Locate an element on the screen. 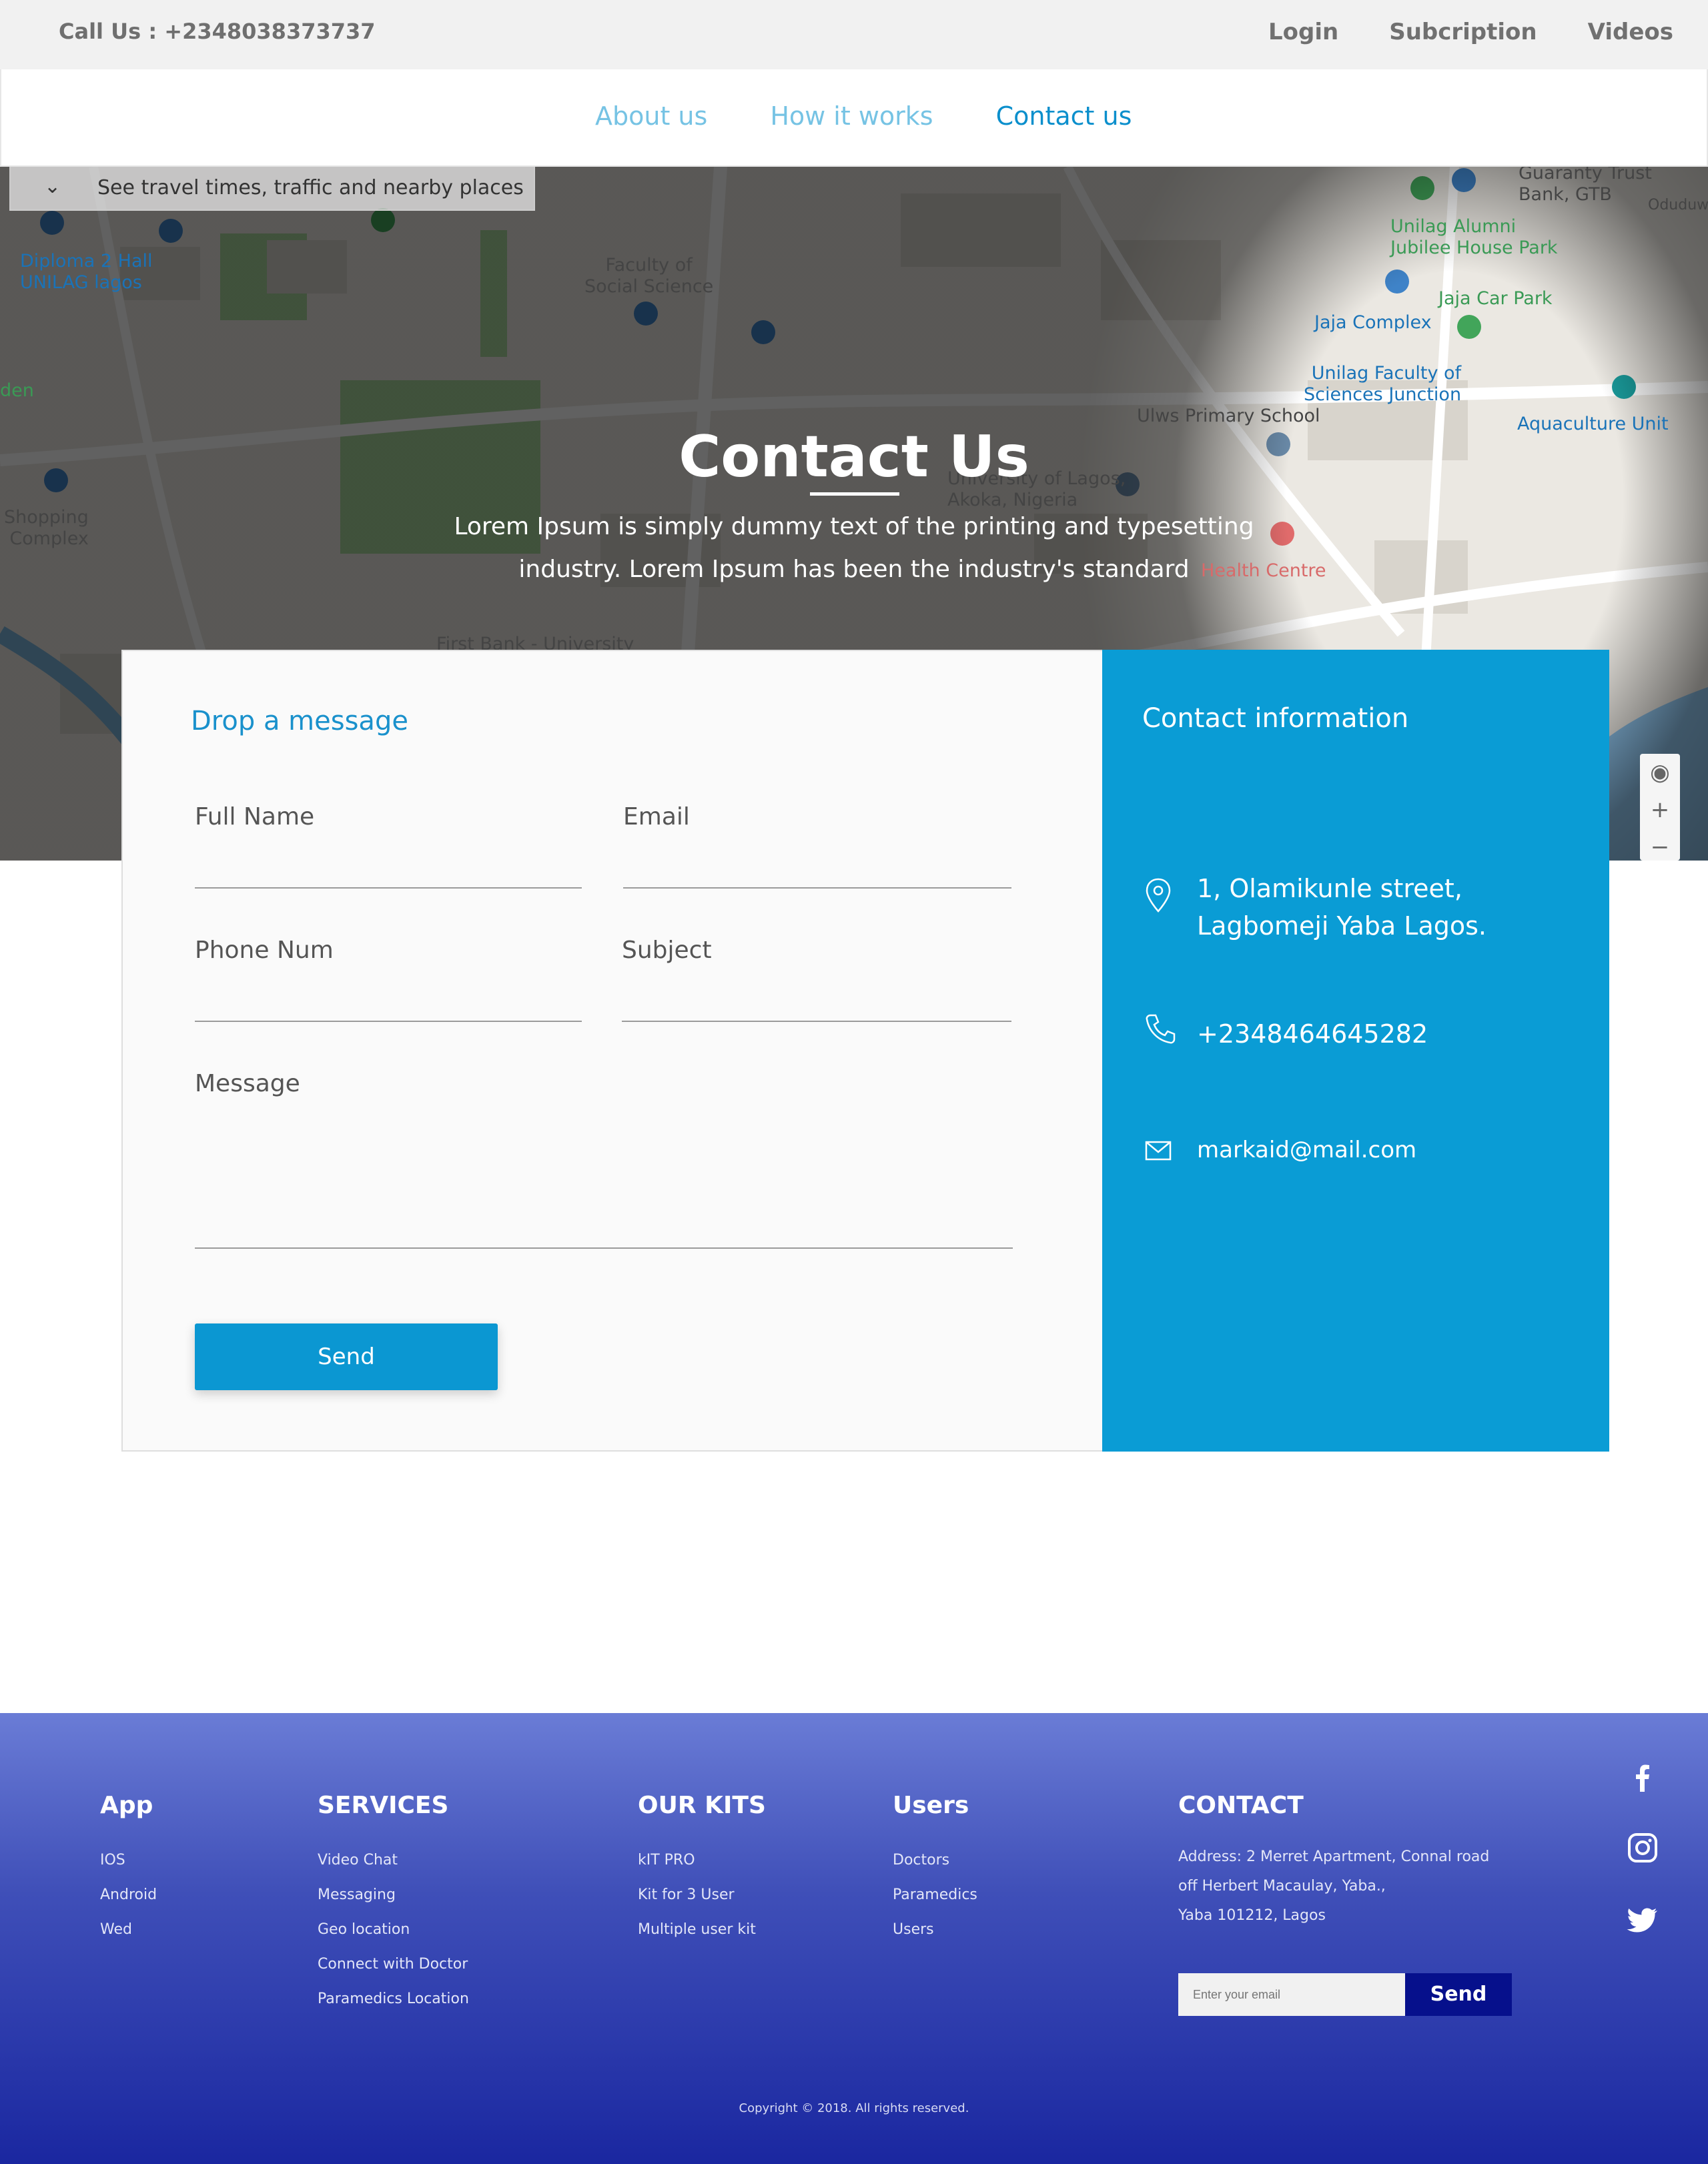 The height and width of the screenshot is (2164, 1708). locate-icon: ◉ is located at coordinates (1660, 772).